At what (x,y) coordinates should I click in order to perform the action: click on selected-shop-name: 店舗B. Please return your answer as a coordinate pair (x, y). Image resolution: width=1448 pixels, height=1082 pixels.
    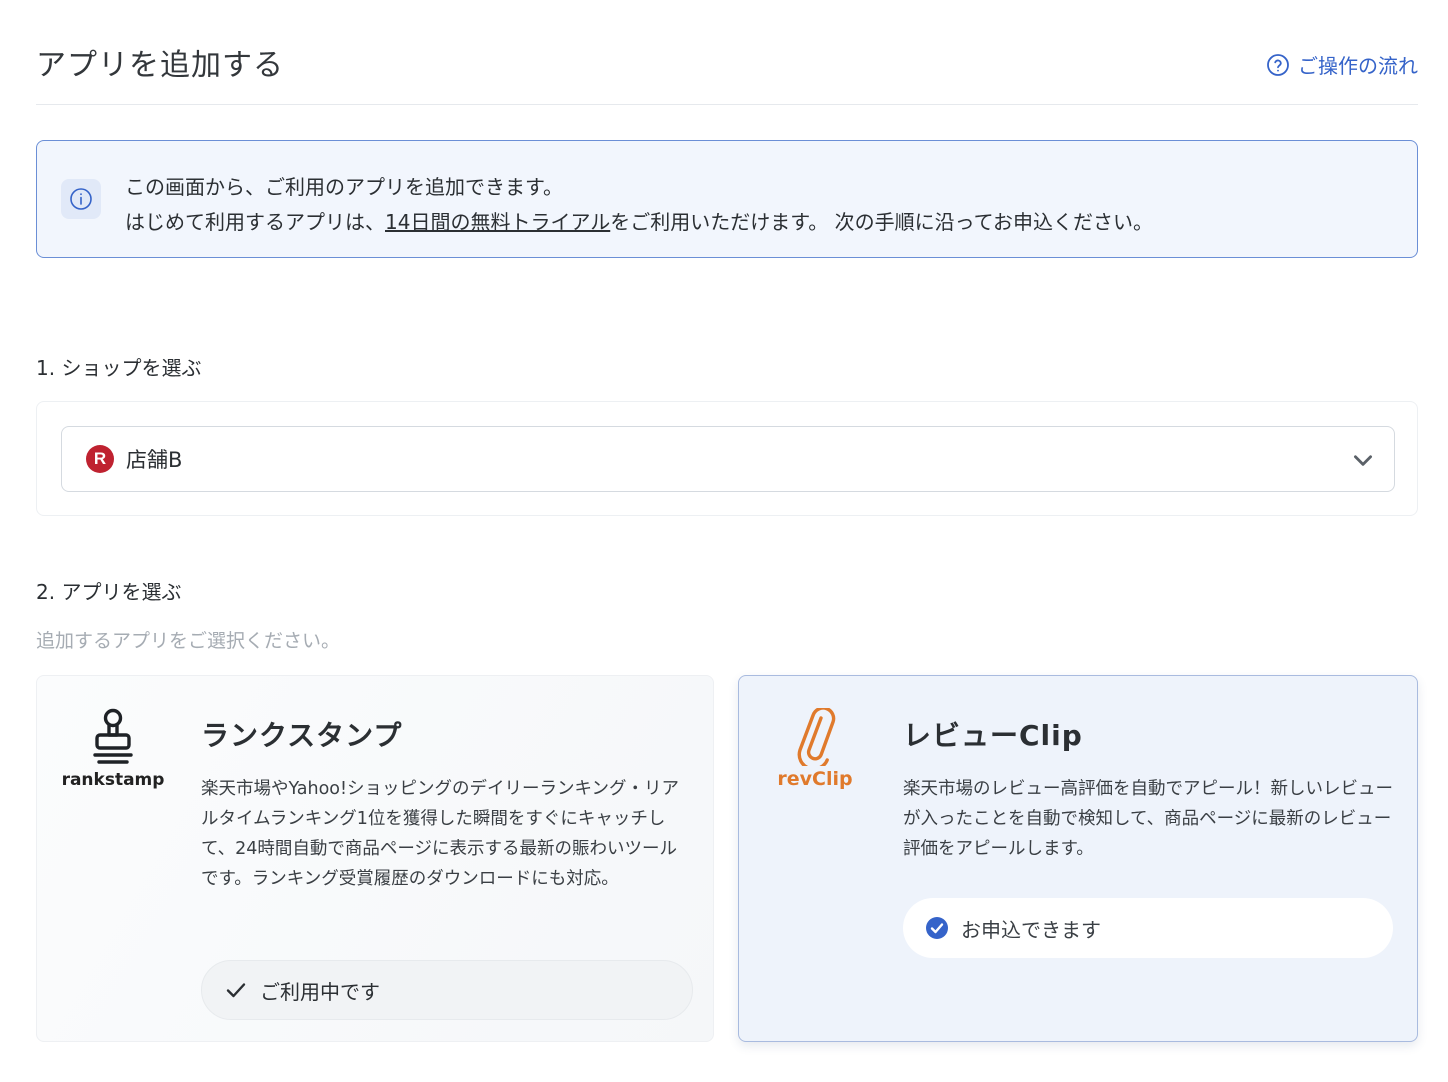
    Looking at the image, I should click on (154, 460).